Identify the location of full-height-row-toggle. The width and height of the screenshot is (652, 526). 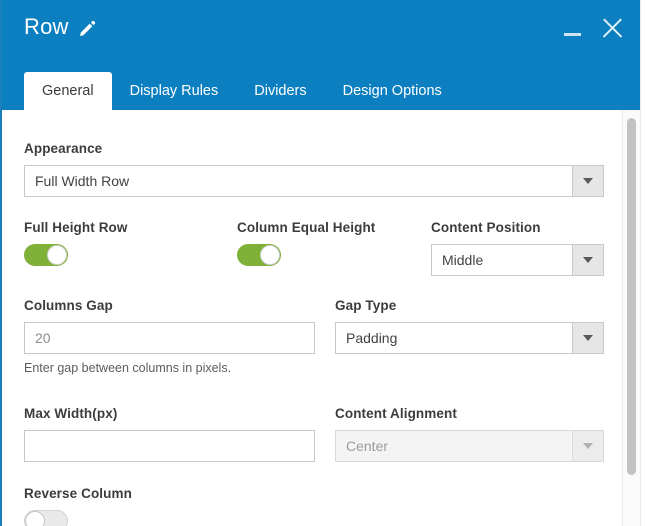
(46, 255).